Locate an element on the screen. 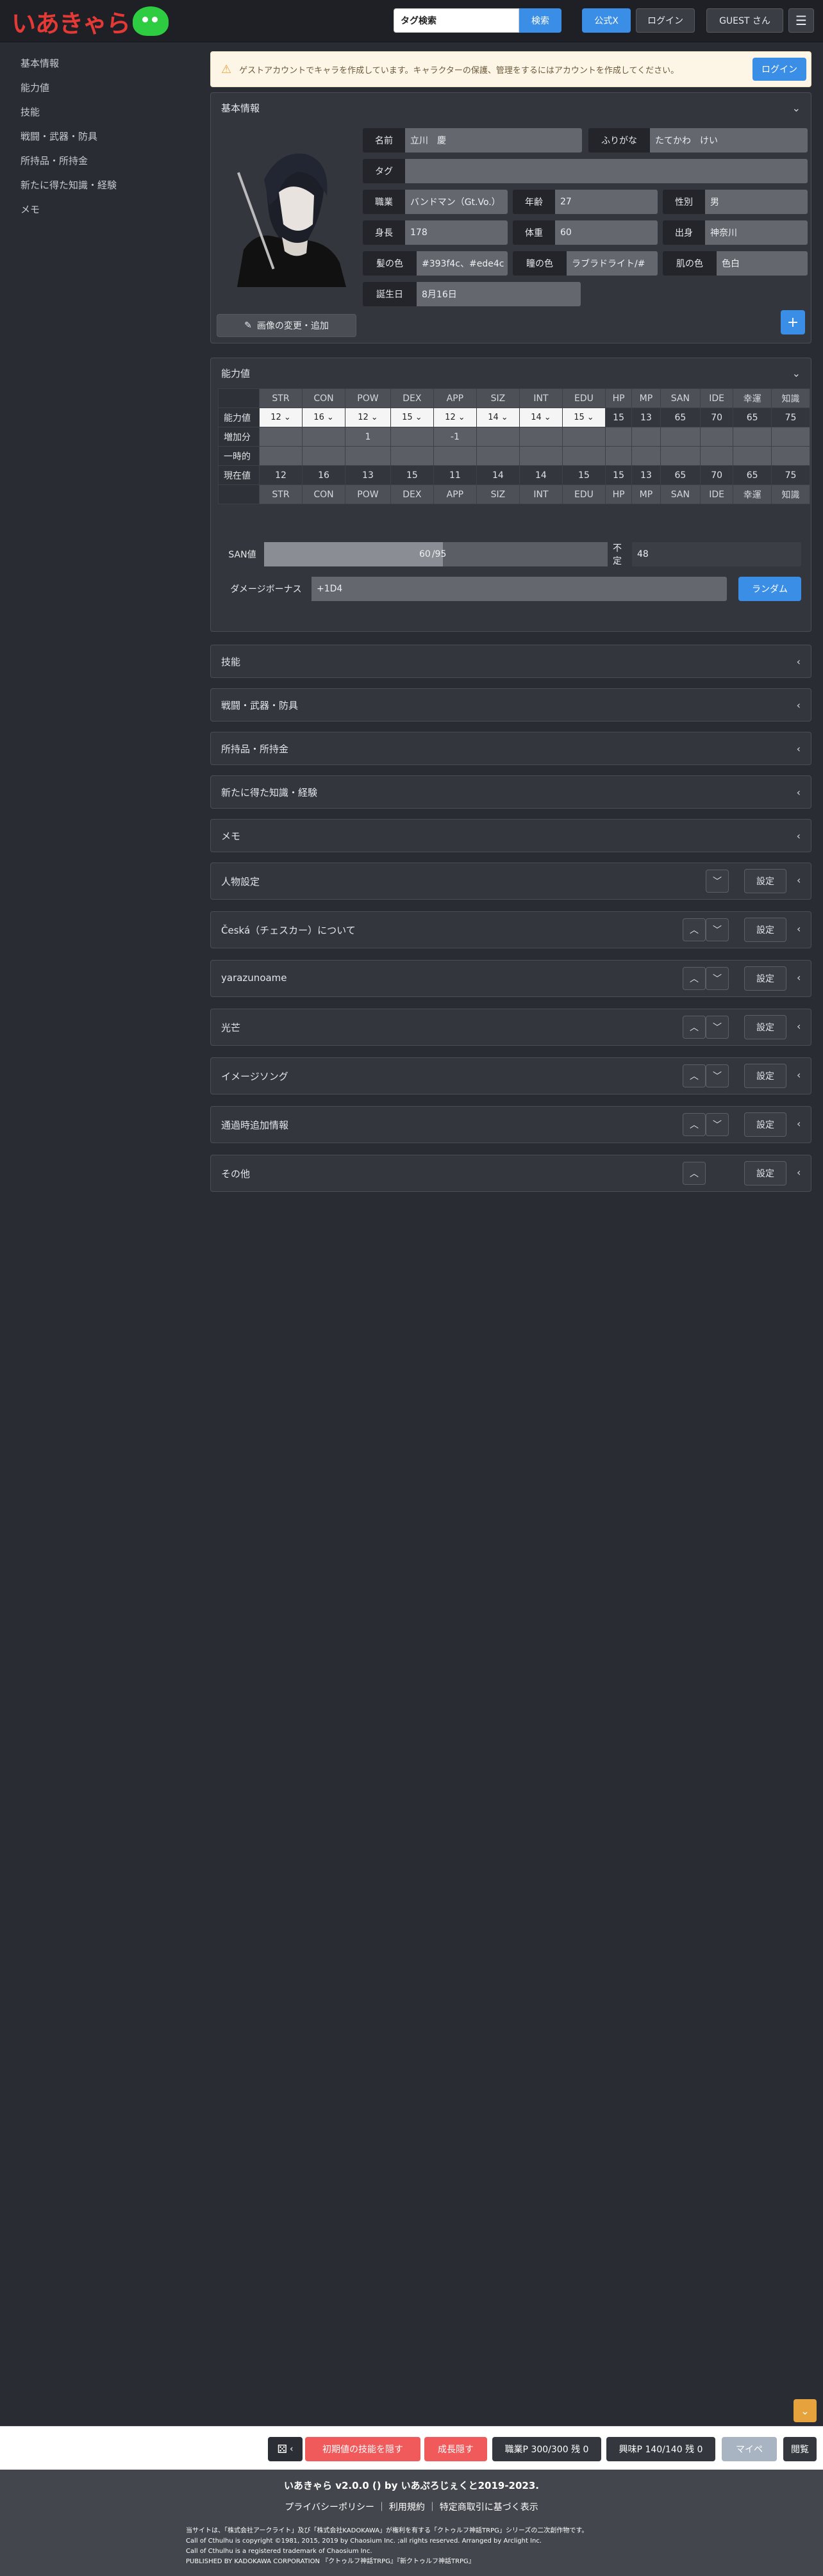 Image resolution: width=823 pixels, height=2576 pixels. section-header: 技能 ‹ is located at coordinates (511, 661).